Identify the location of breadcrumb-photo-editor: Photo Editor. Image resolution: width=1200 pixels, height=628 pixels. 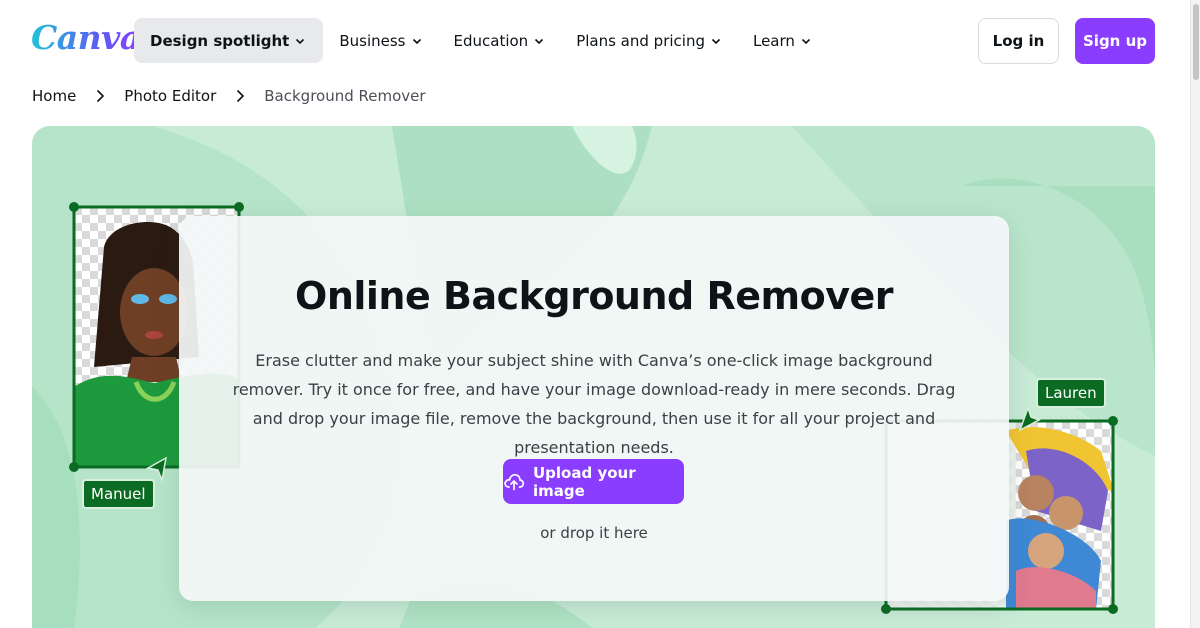
(170, 96).